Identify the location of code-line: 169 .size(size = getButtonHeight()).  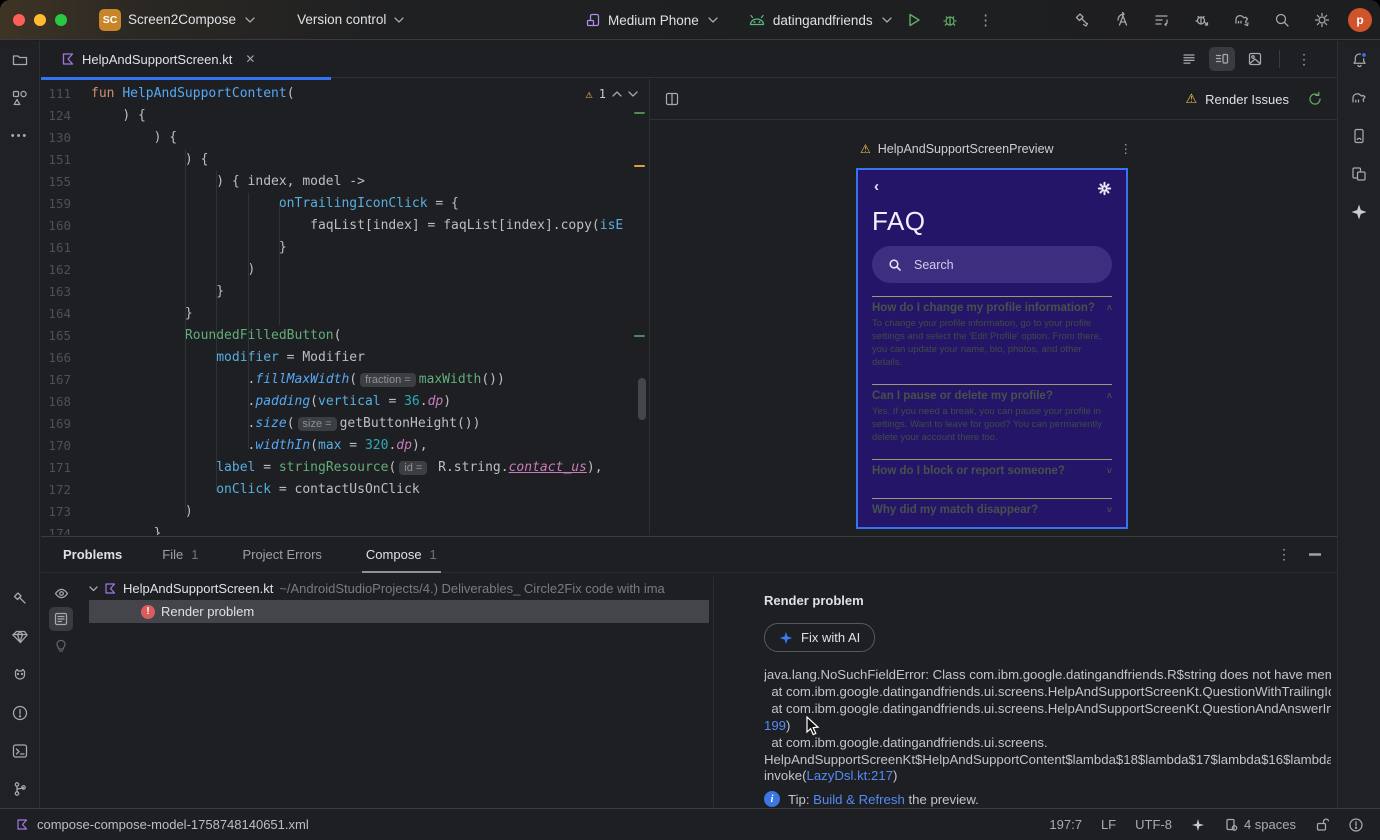
(344, 424).